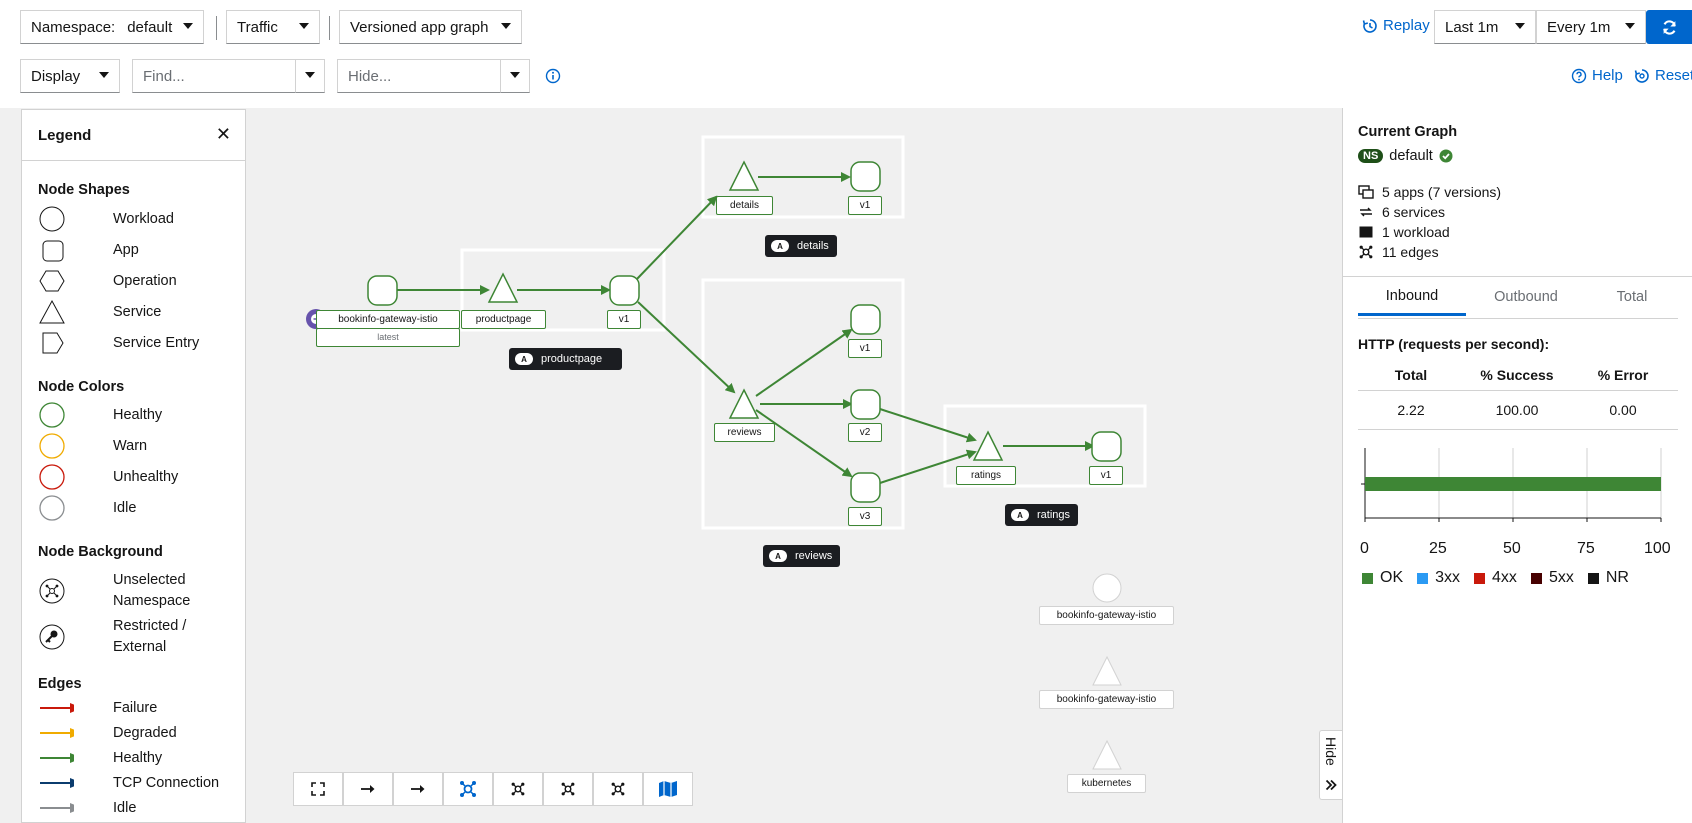 The image size is (1692, 823). Describe the element at coordinates (813, 246) in the screenshot. I see `app-label-text: details` at that location.